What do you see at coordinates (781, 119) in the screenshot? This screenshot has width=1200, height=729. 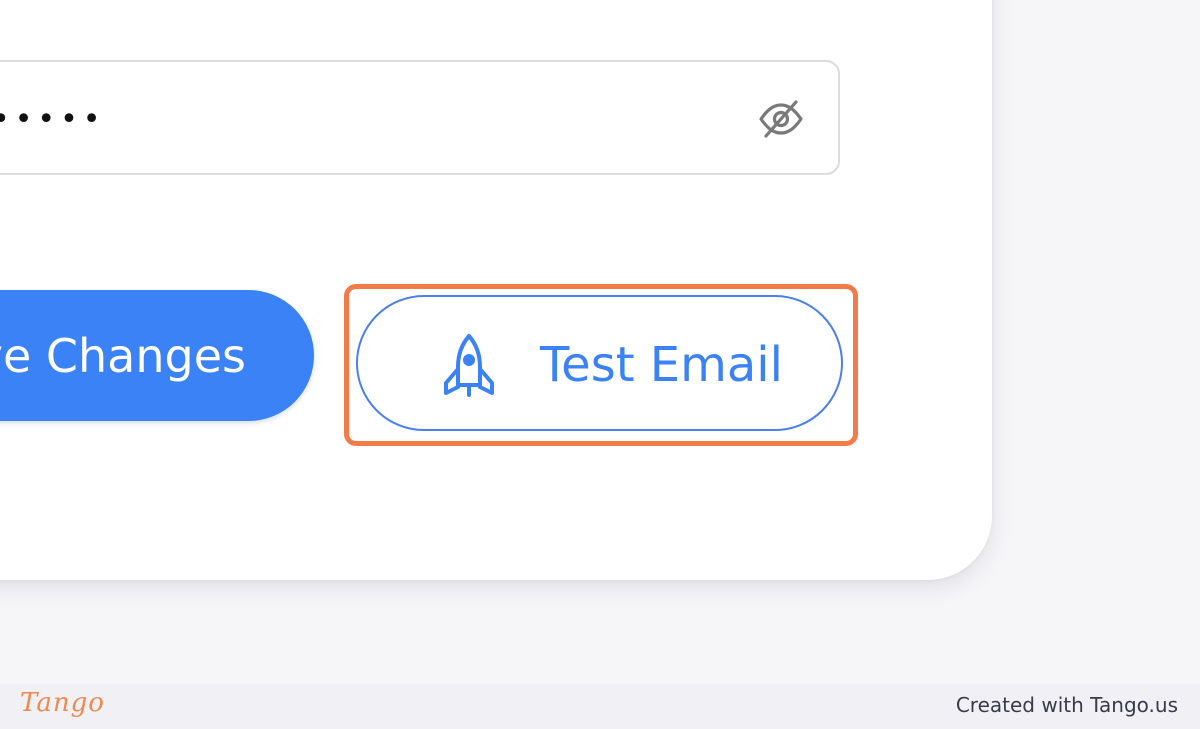 I see `eye-slash-icon` at bounding box center [781, 119].